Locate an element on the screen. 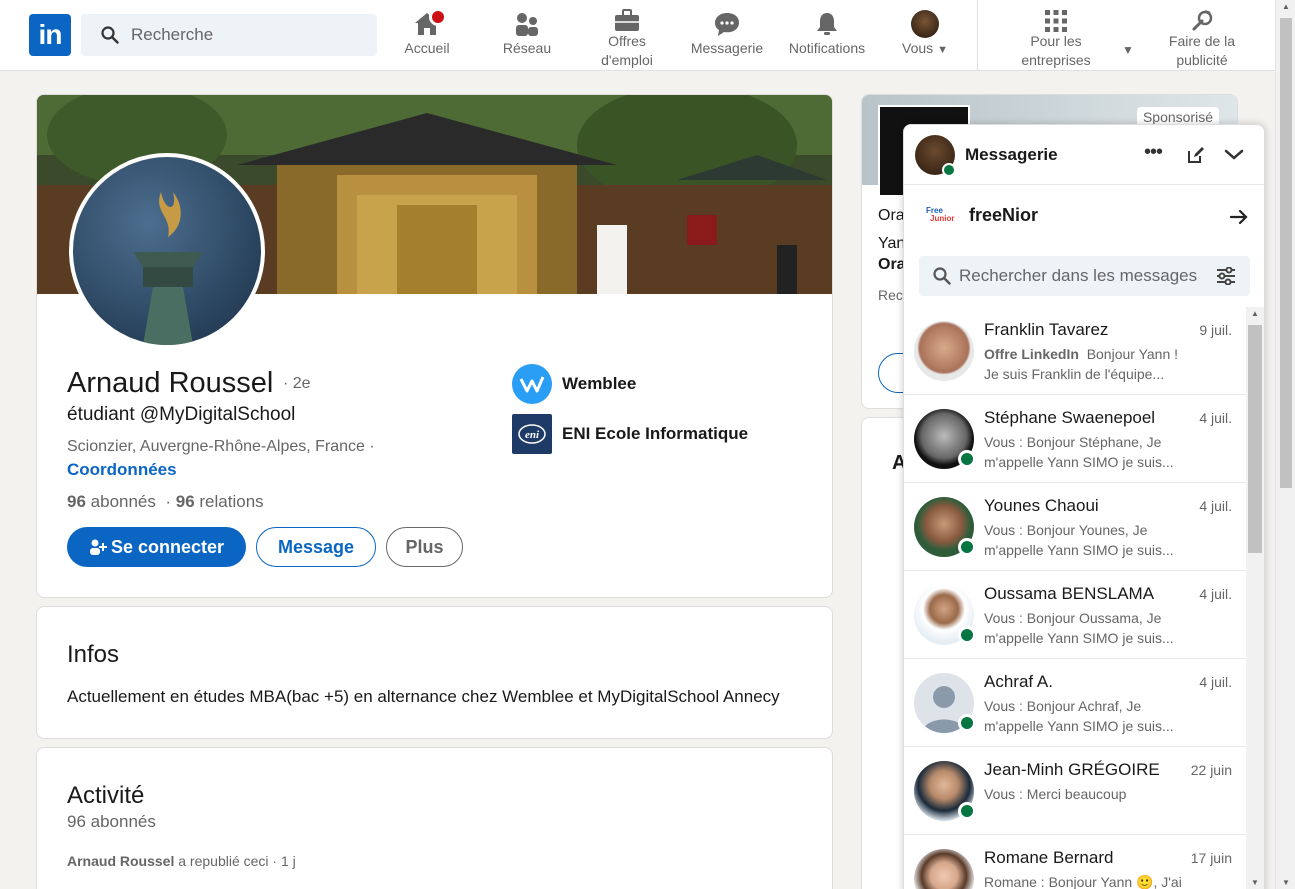 This screenshot has height=889, width=1295. org-eni: eni ENI Ecole Informatique is located at coordinates (630, 434).